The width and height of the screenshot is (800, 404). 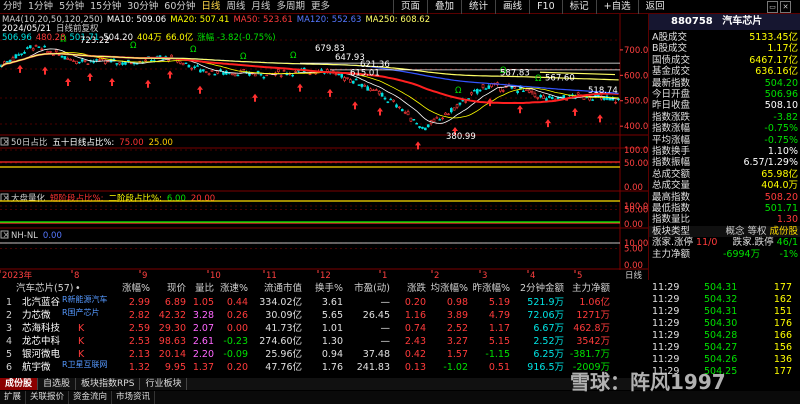 What do you see at coordinates (71, 7) in the screenshot?
I see `period-tab: 5分钟` at bounding box center [71, 7].